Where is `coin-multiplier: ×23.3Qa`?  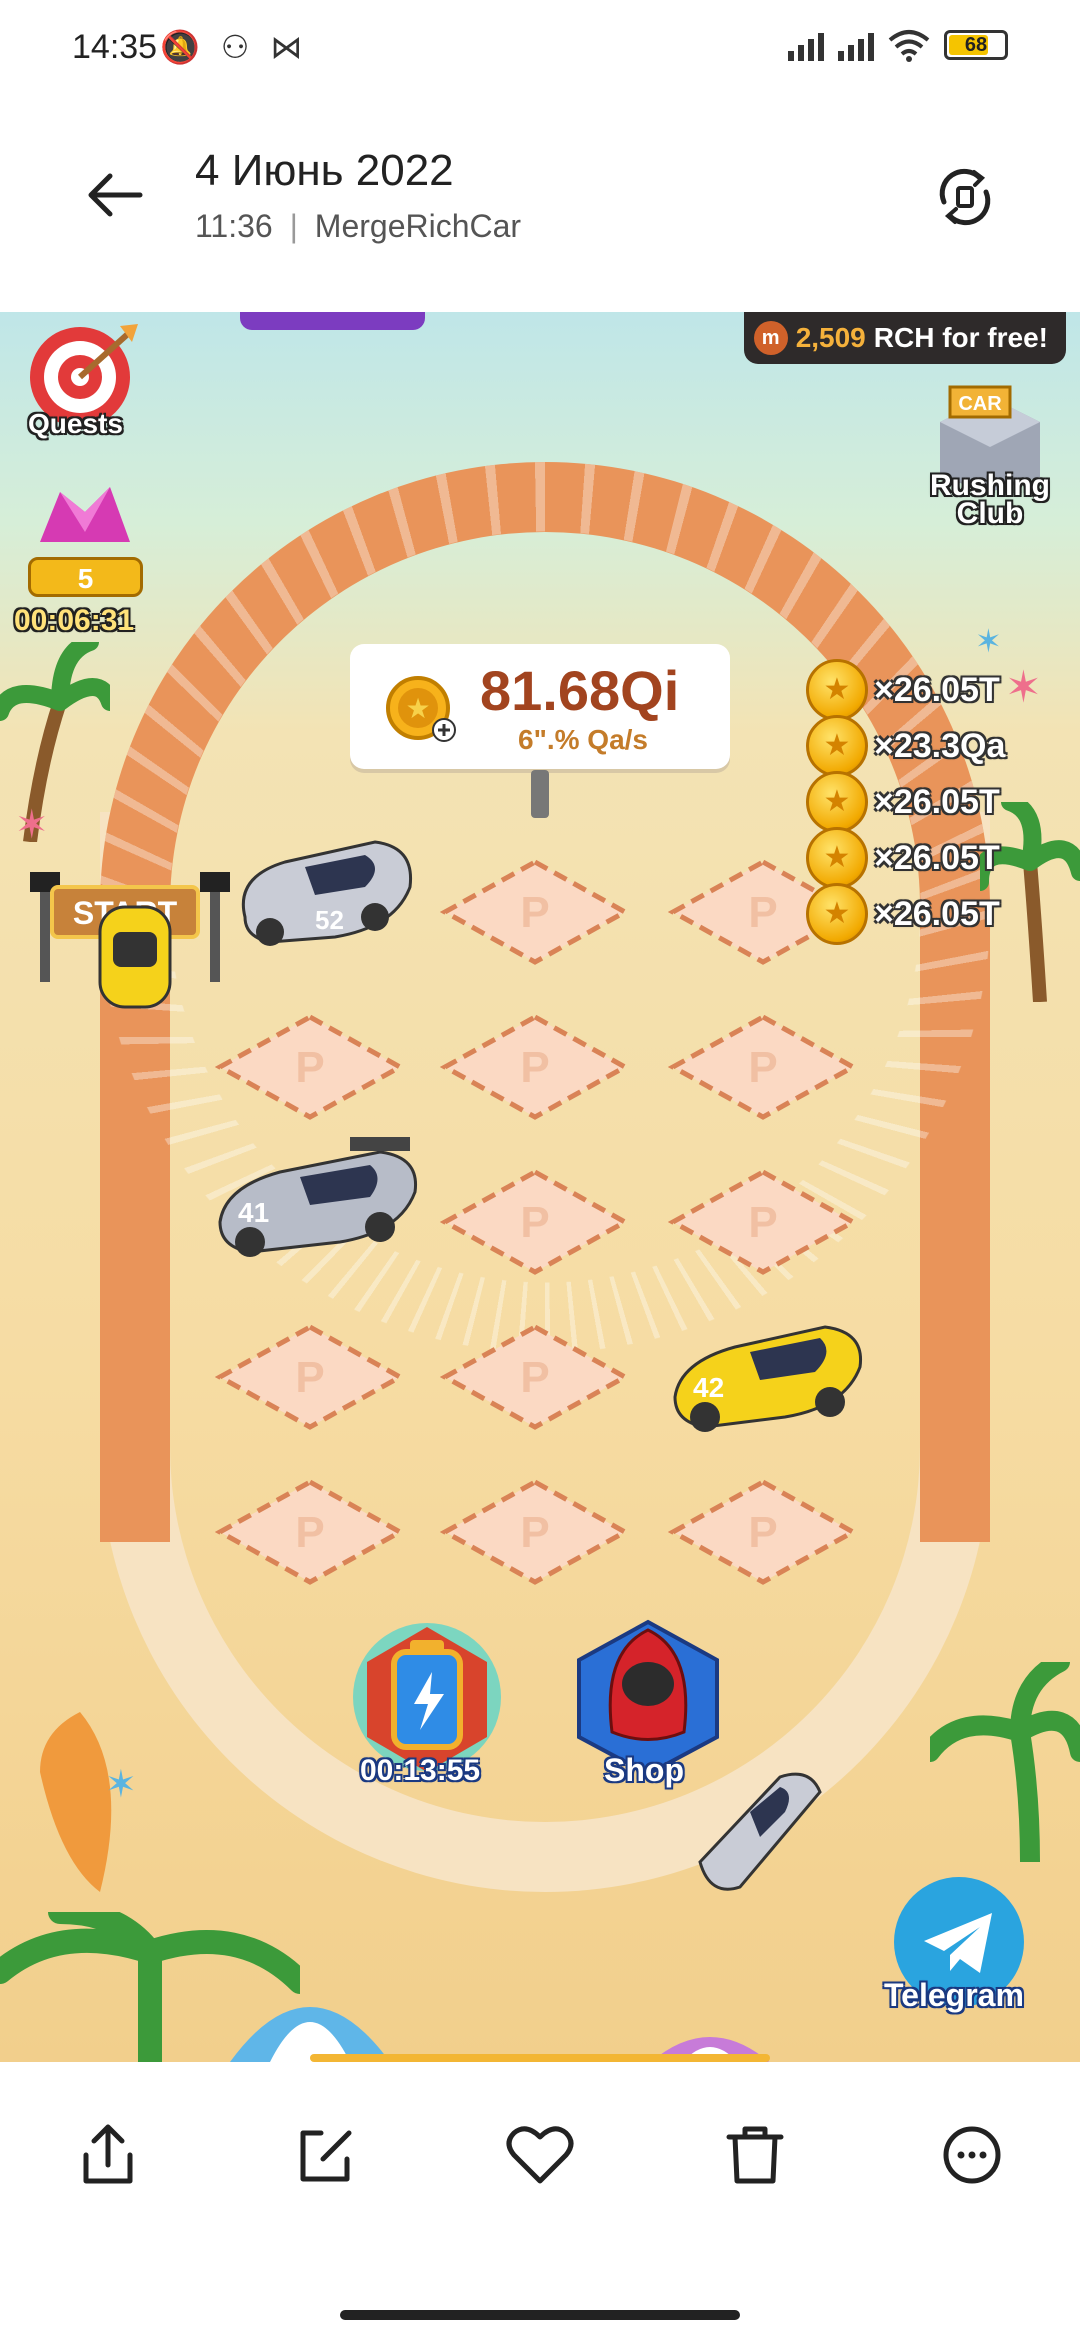 coin-multiplier: ×23.3Qa is located at coordinates (936, 746).